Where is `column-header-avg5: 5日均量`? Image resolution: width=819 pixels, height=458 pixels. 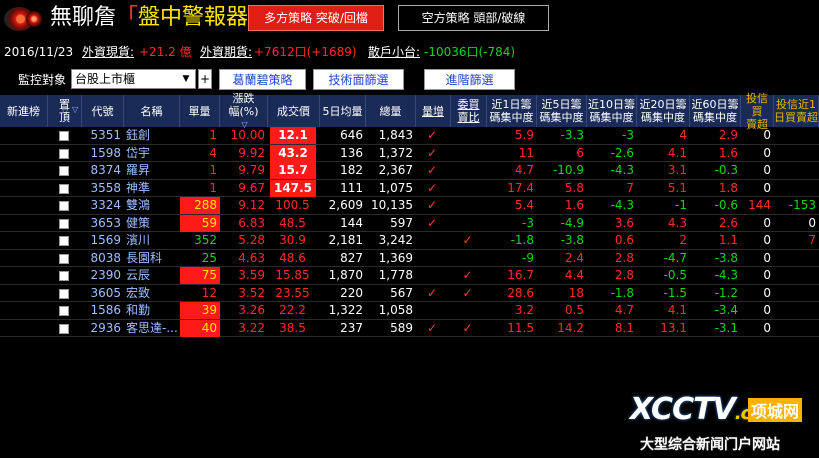
column-header-avg5: 5日均量 is located at coordinates (343, 111).